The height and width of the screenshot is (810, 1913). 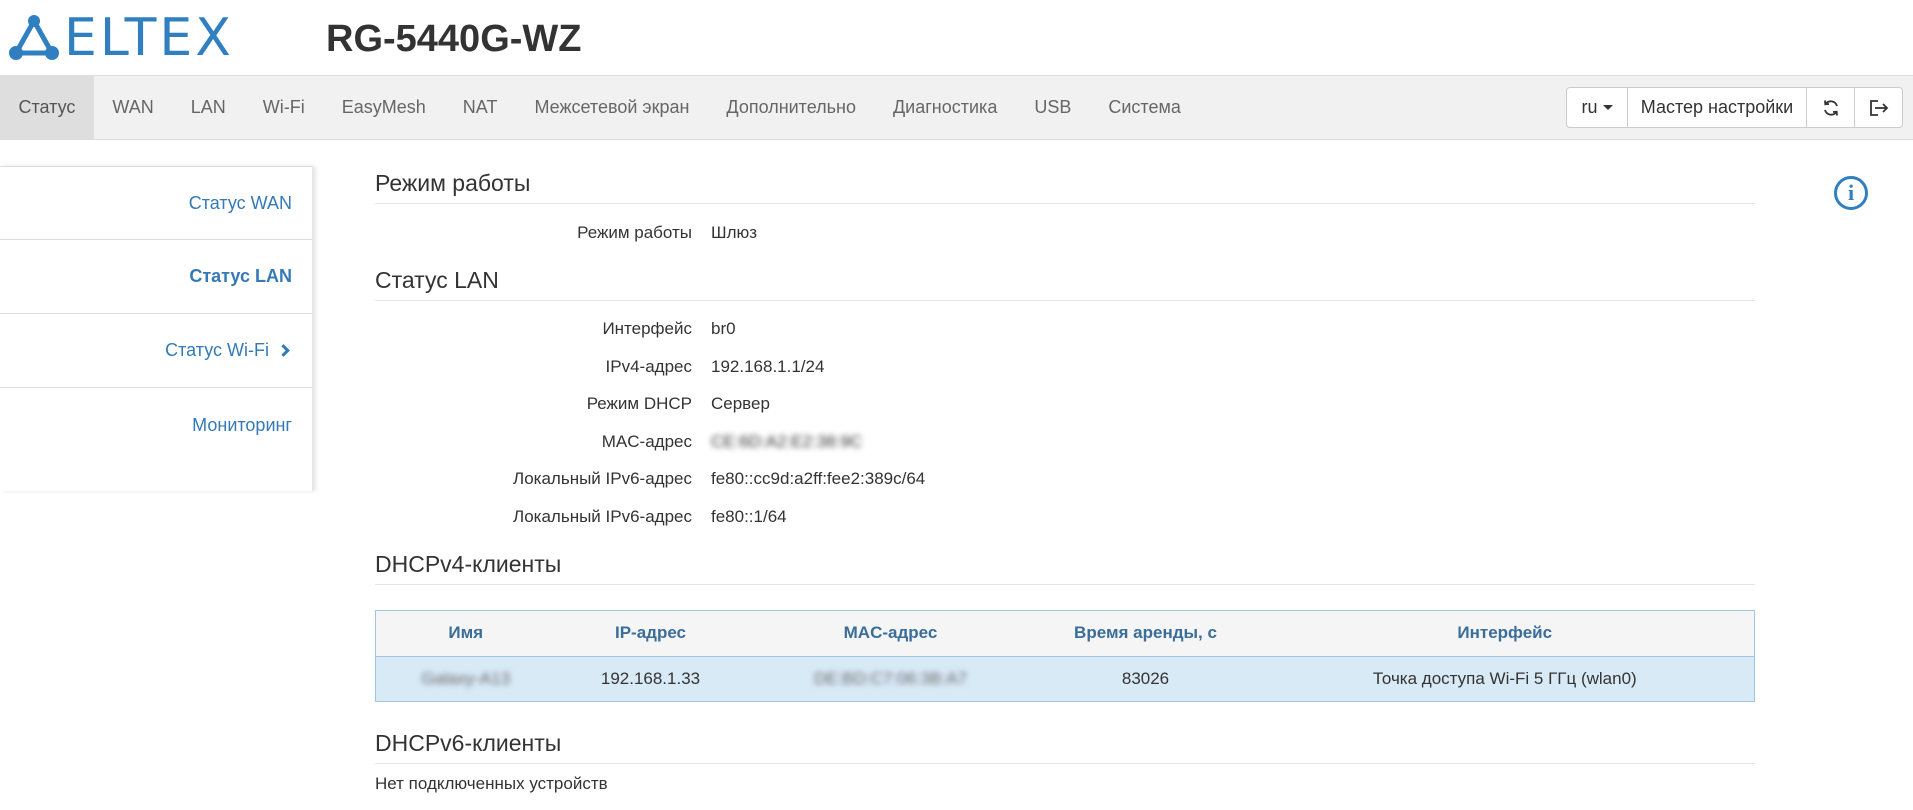 What do you see at coordinates (465, 633) in the screenshot?
I see `column-header: Имя` at bounding box center [465, 633].